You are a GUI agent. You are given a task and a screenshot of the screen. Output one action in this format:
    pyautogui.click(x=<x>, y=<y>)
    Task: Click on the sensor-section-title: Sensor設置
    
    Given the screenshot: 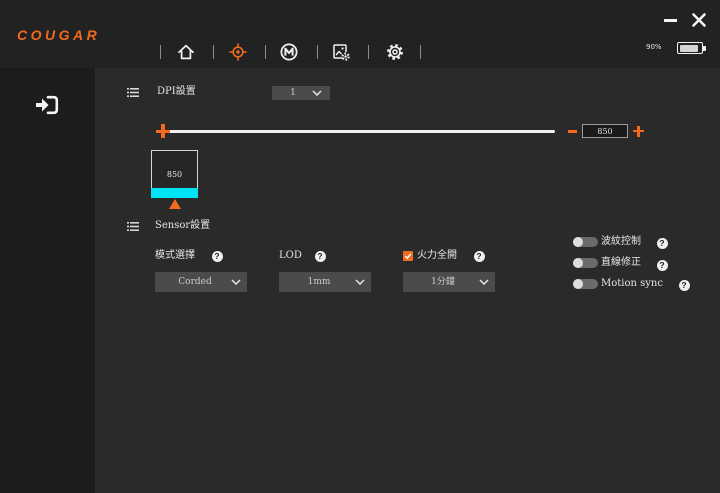 What is the action you would take?
    pyautogui.click(x=183, y=225)
    